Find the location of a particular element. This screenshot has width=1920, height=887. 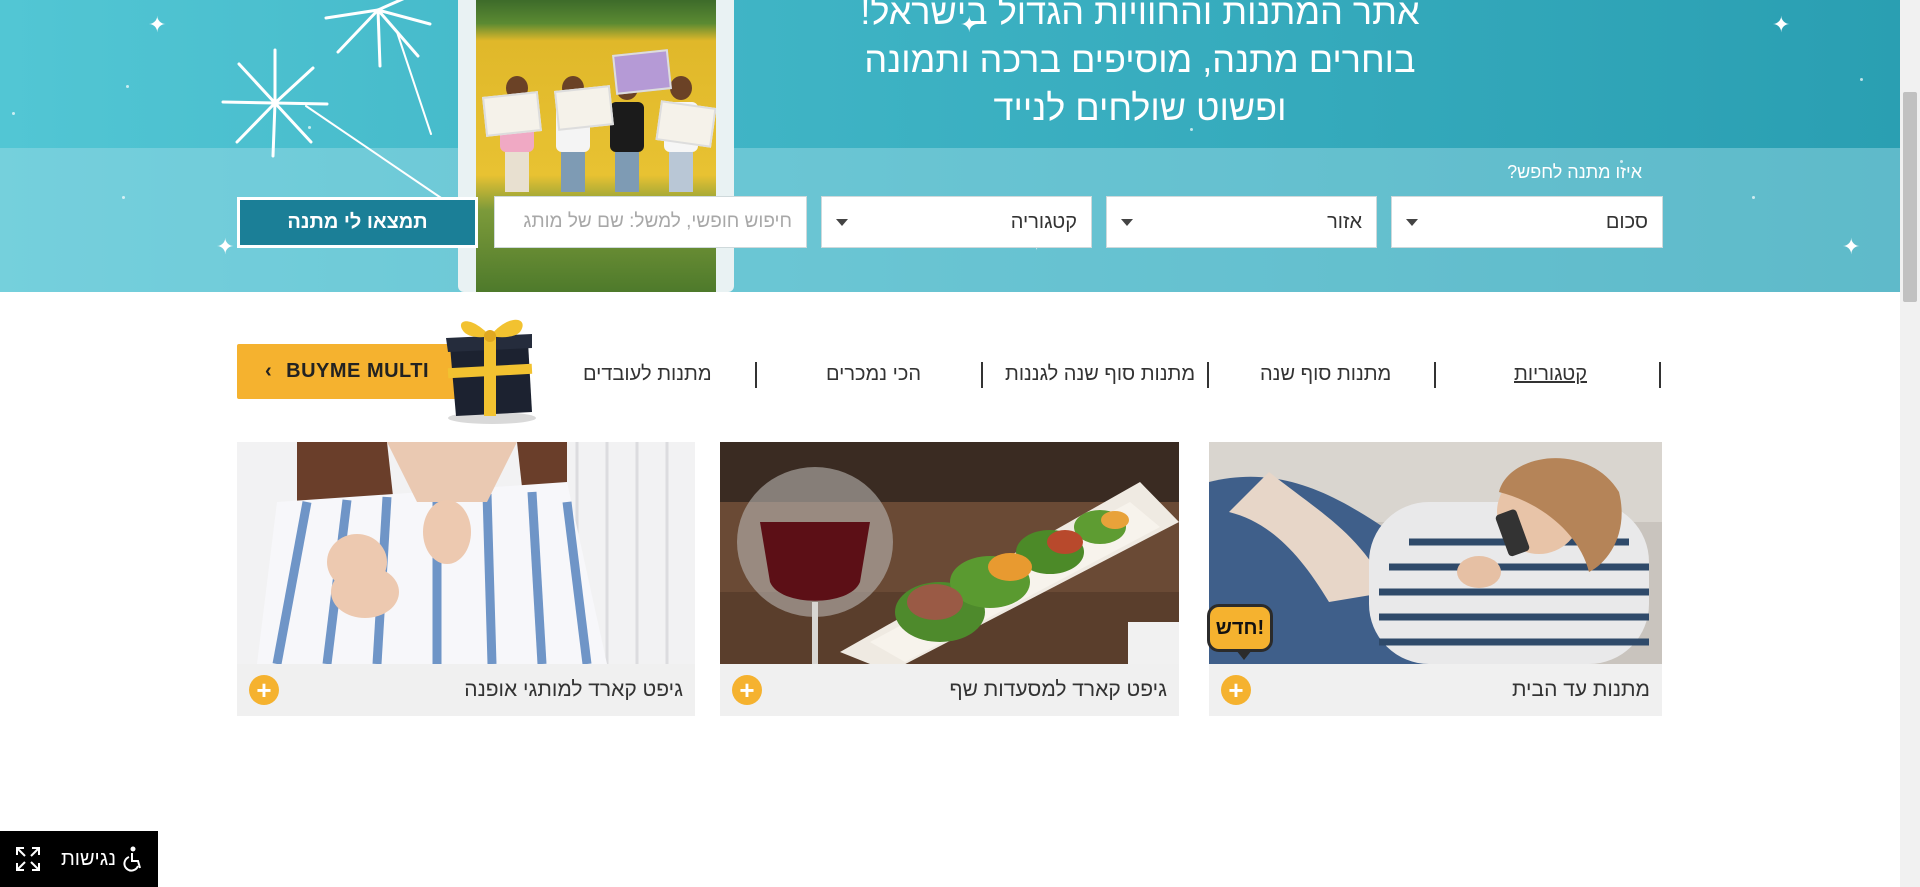

amount-select: סכום is located at coordinates (1527, 222).